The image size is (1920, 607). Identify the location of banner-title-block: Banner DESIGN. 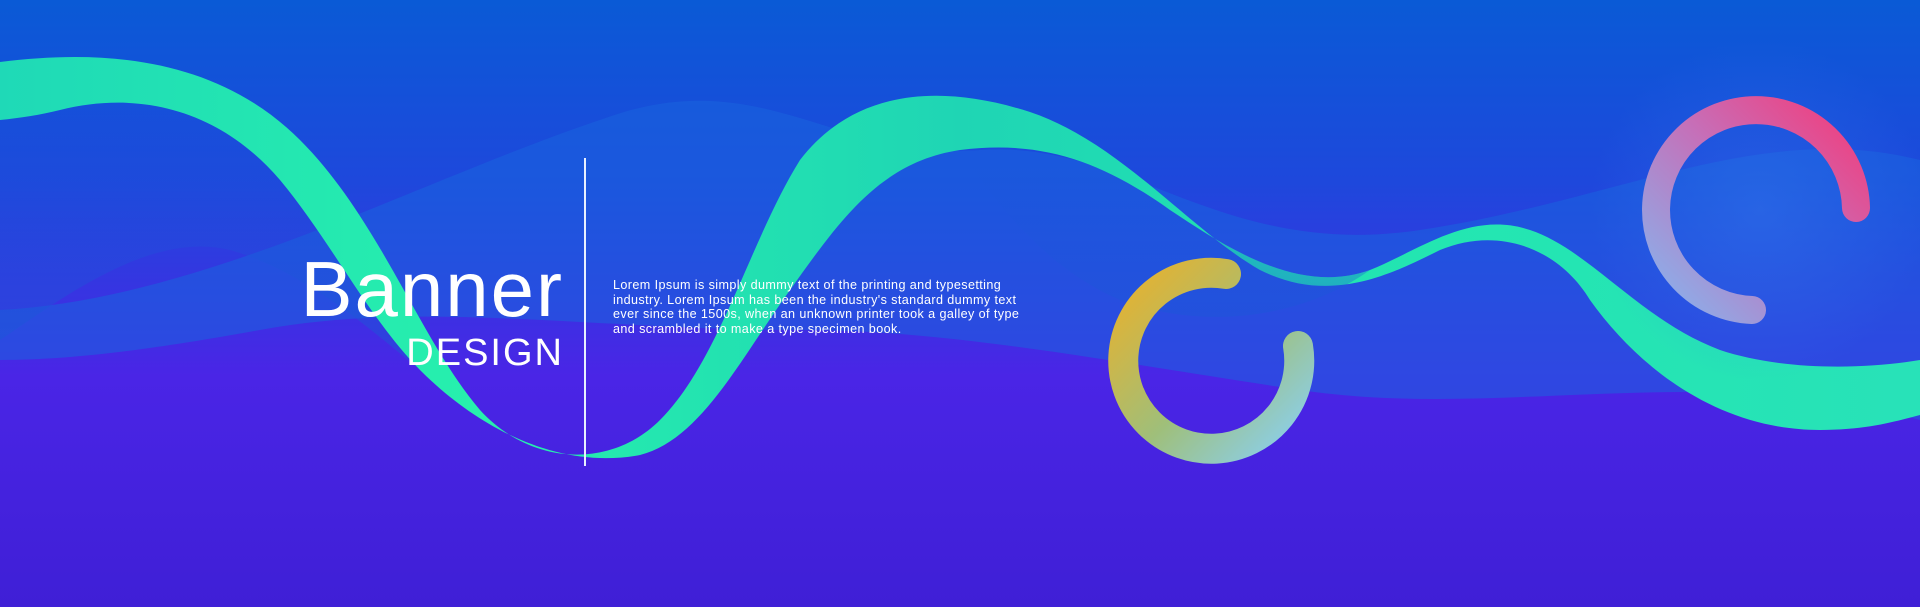
(432, 312).